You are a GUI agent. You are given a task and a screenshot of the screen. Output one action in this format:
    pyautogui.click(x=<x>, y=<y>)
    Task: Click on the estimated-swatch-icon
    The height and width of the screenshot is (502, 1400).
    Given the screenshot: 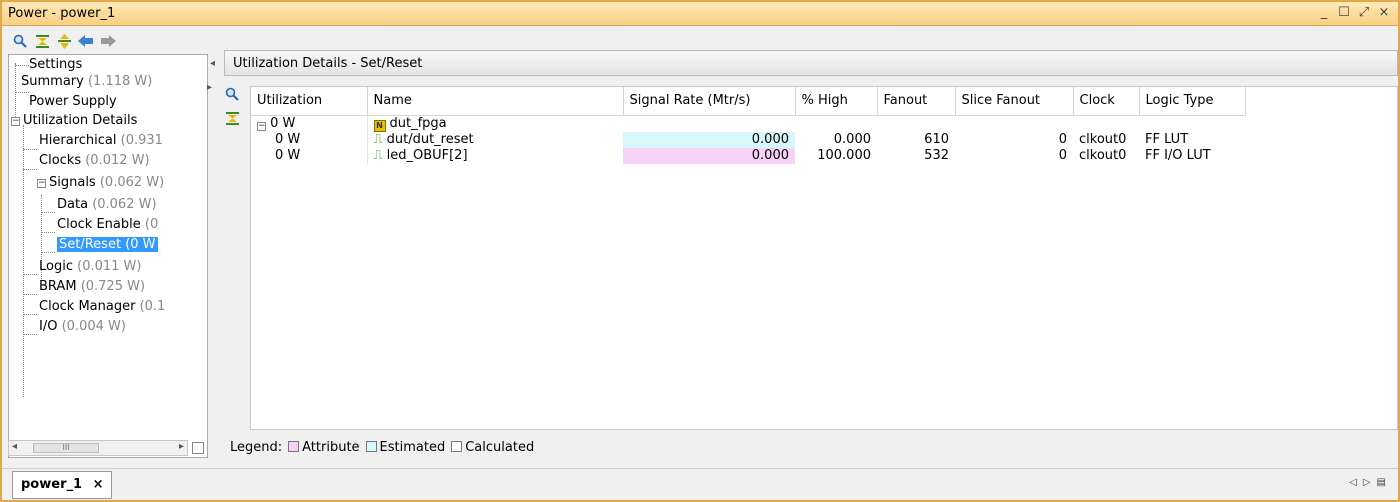 What is the action you would take?
    pyautogui.click(x=371, y=446)
    